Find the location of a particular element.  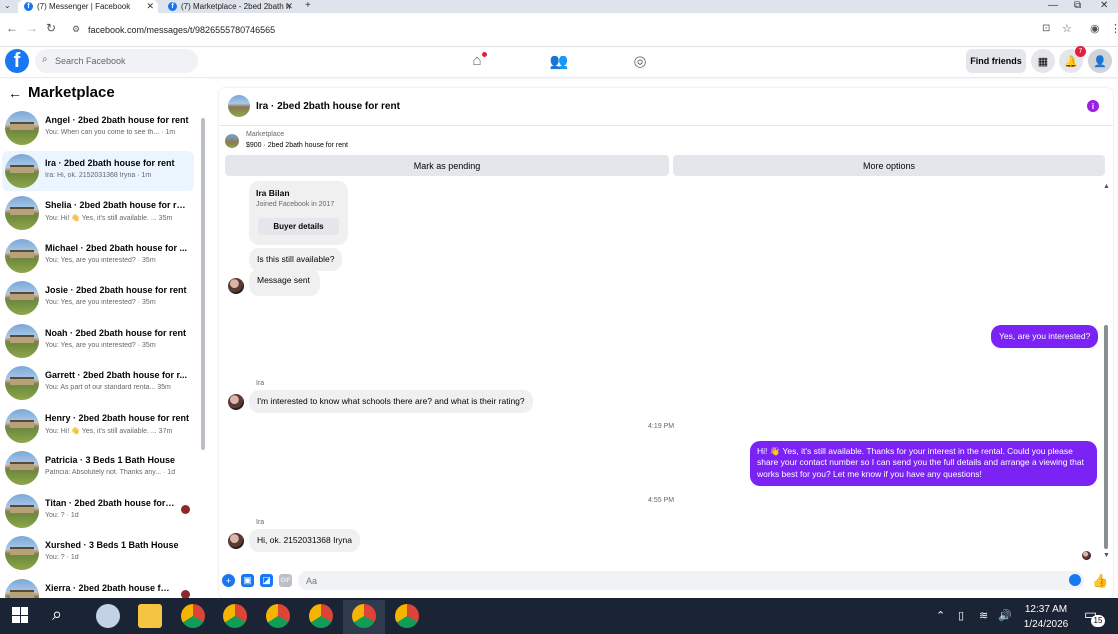

more-options-button: More options is located at coordinates (889, 165).